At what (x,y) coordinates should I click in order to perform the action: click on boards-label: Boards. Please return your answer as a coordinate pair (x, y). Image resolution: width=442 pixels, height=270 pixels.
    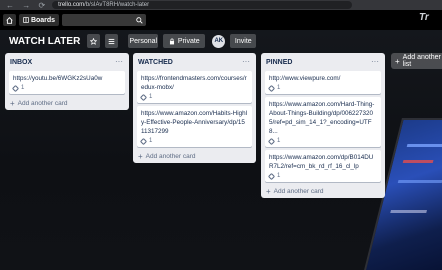
    Looking at the image, I should click on (43, 20).